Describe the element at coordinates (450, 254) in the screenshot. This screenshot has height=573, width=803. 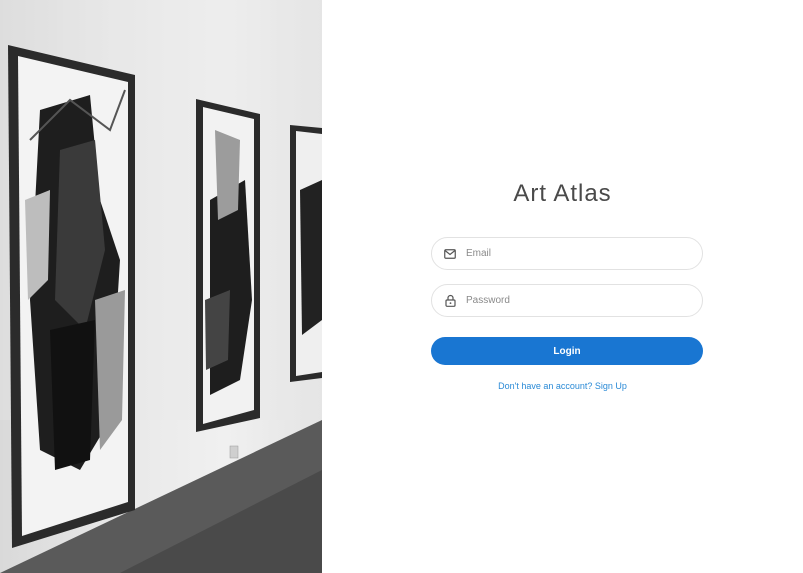
I see `envelope-icon` at that location.